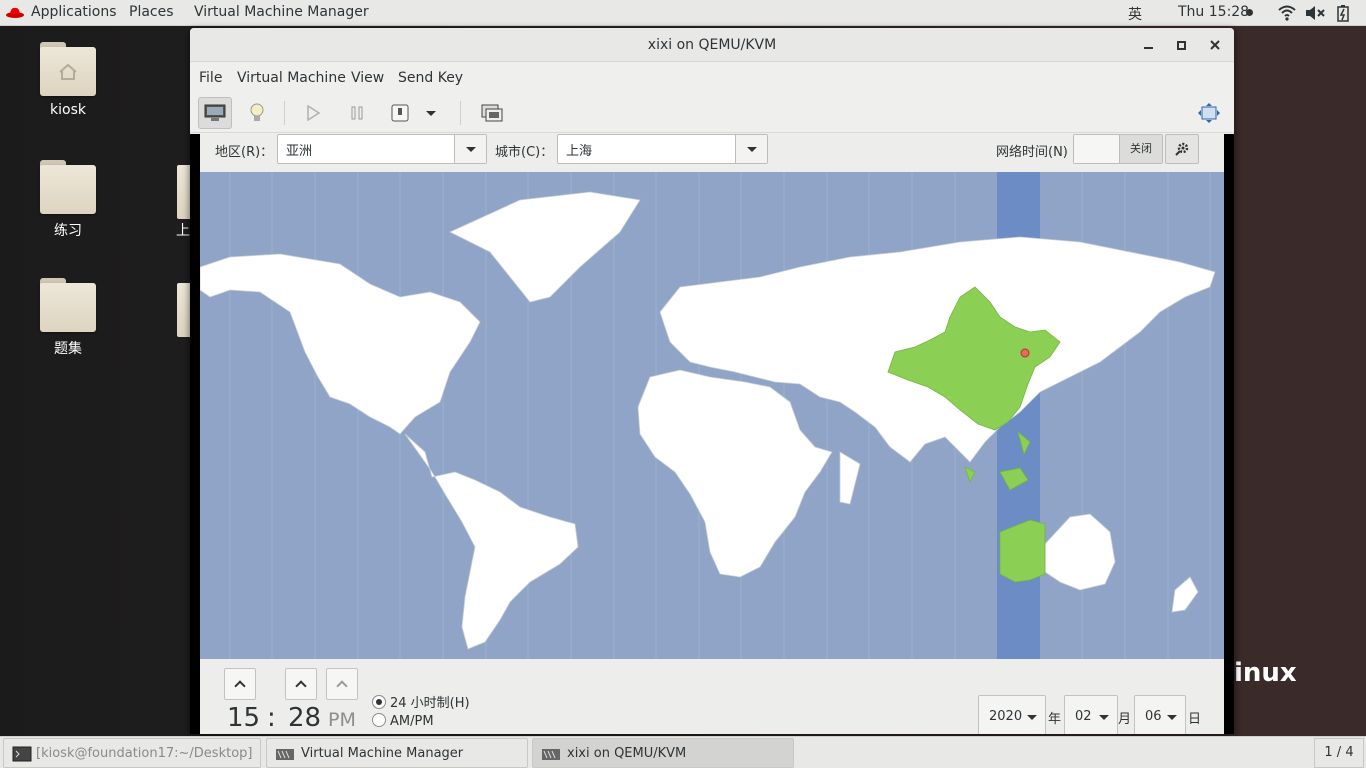 The width and height of the screenshot is (1366, 768). I want to click on region-label: 地区(R)：, so click(244, 152).